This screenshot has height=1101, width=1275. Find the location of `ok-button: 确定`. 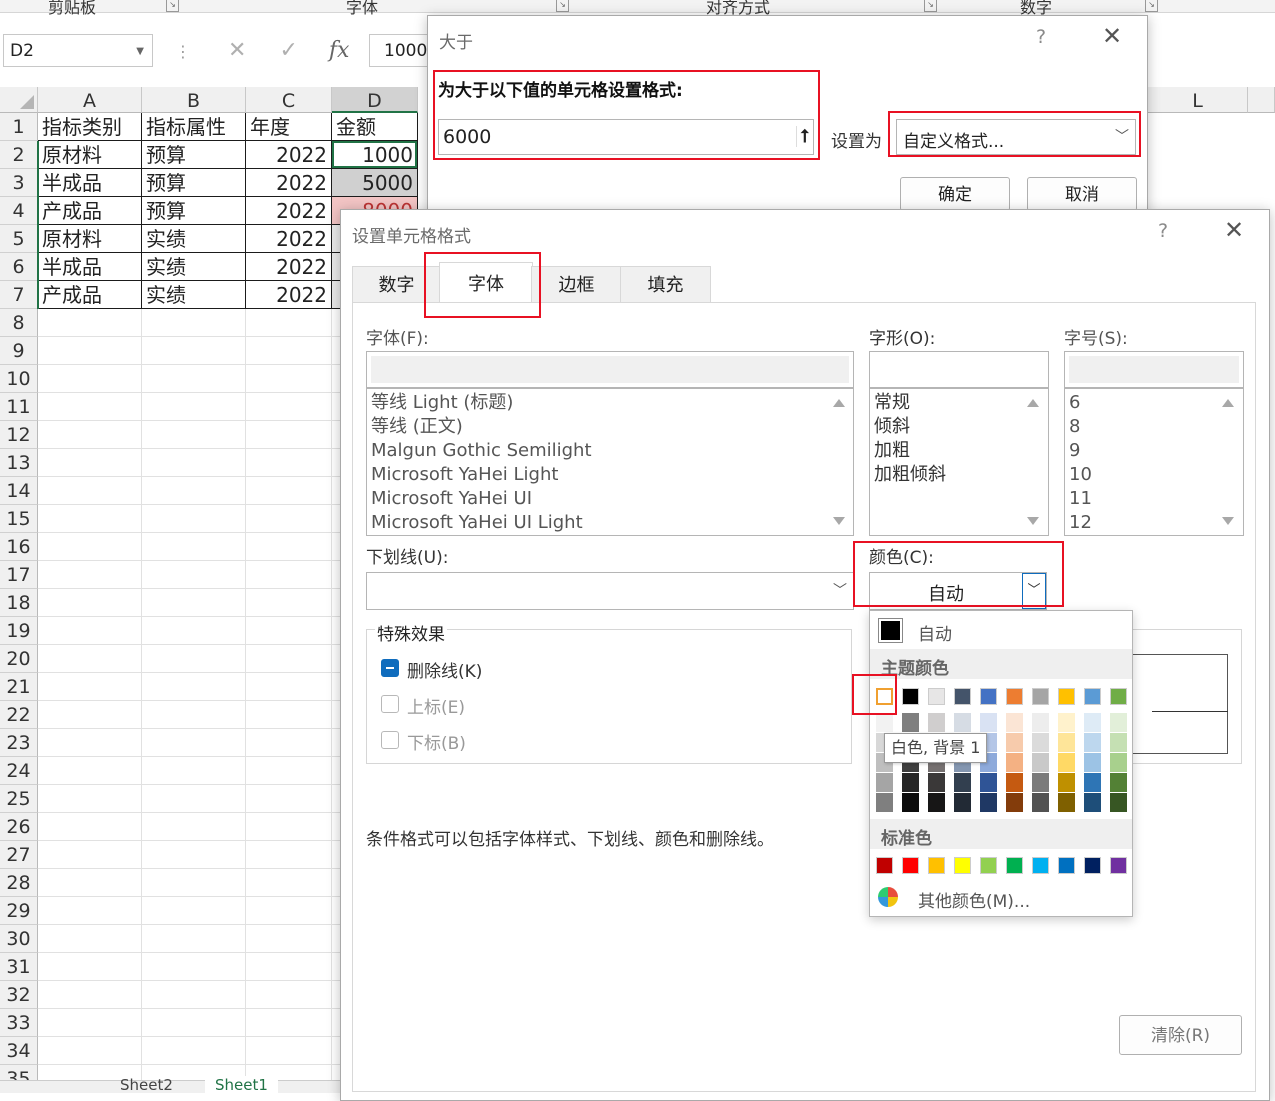

ok-button: 确定 is located at coordinates (955, 194).